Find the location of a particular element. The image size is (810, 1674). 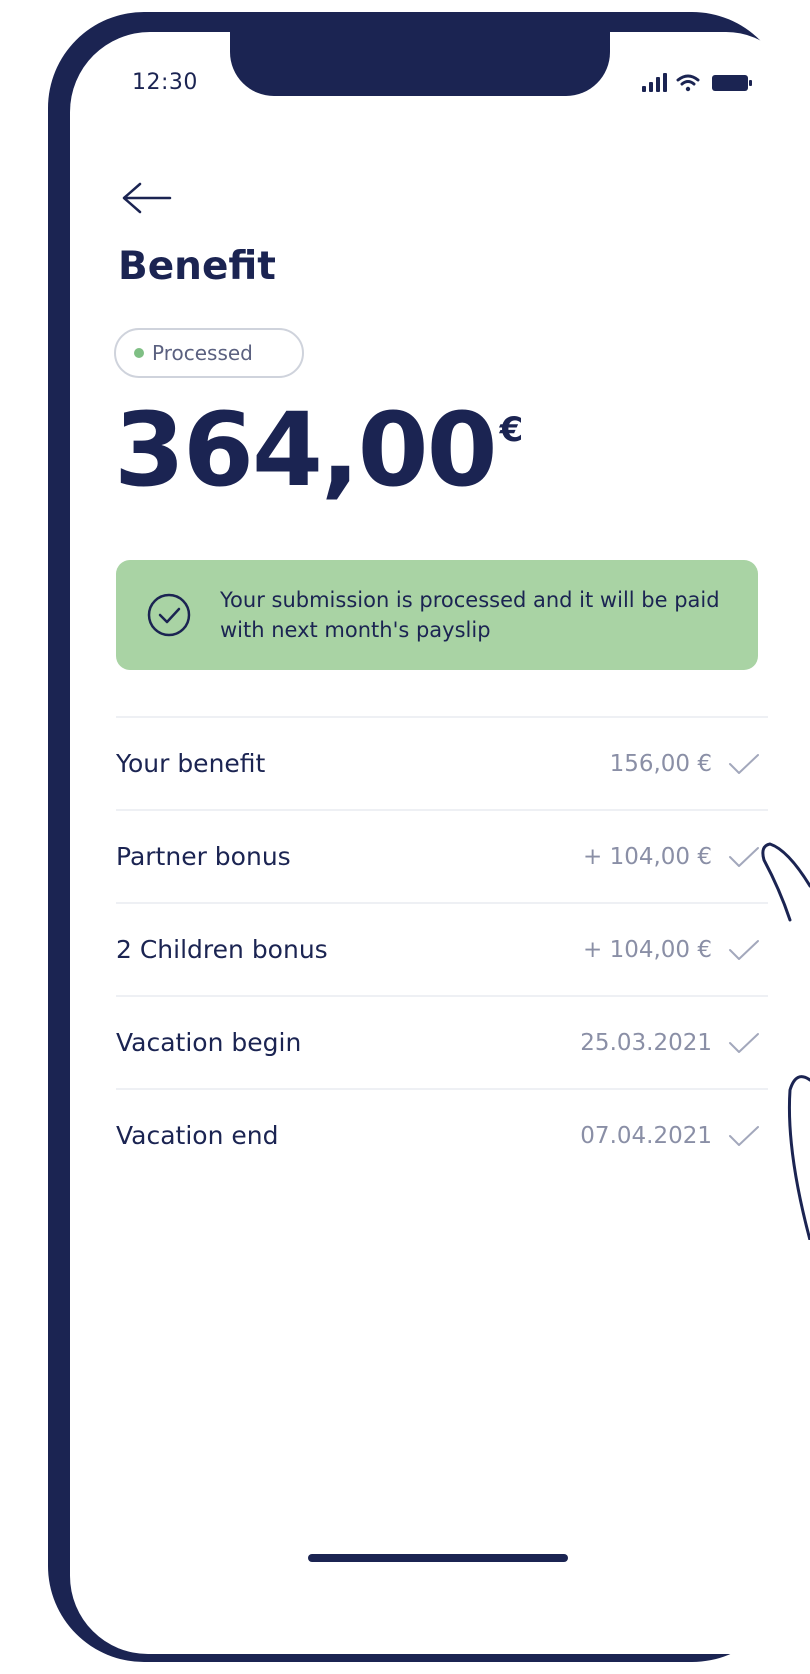

status-badge: Processed is located at coordinates (209, 353).